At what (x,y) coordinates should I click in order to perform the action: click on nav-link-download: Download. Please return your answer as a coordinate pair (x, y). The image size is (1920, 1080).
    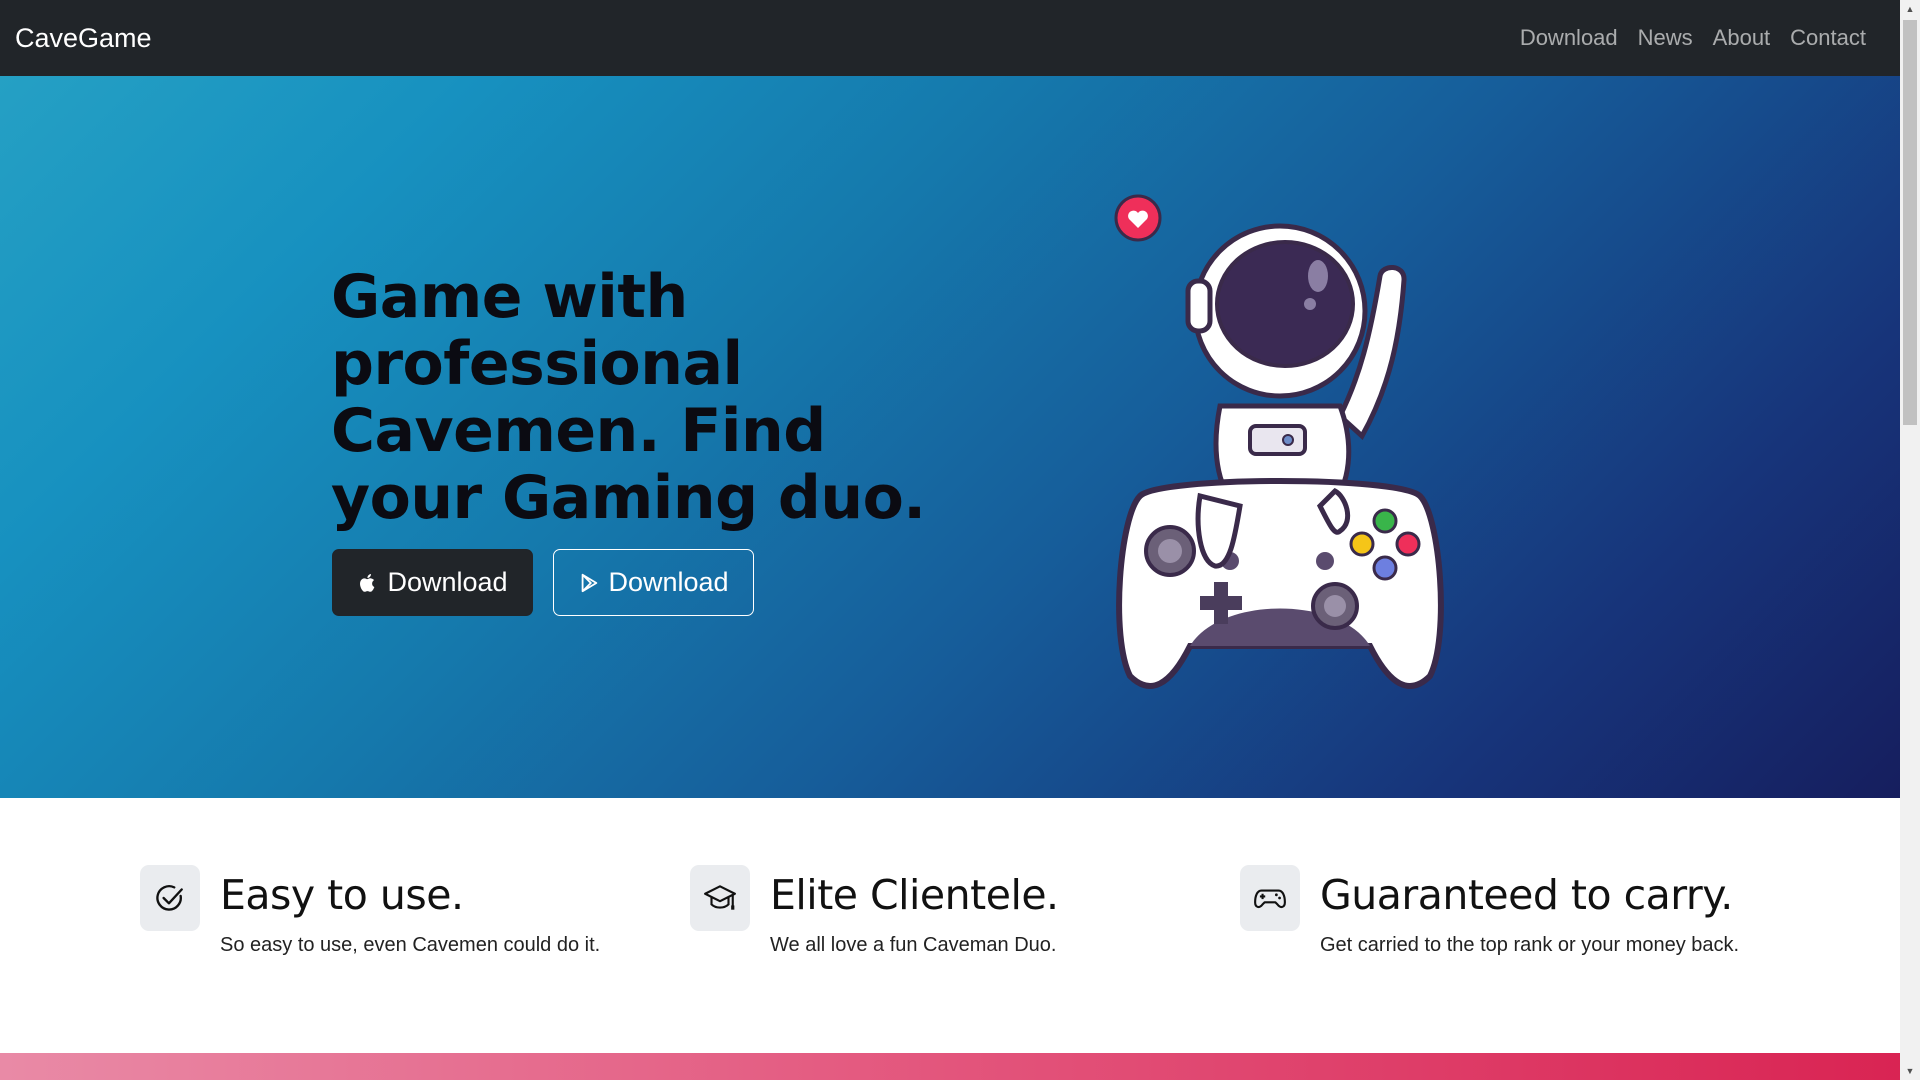
    Looking at the image, I should click on (1569, 38).